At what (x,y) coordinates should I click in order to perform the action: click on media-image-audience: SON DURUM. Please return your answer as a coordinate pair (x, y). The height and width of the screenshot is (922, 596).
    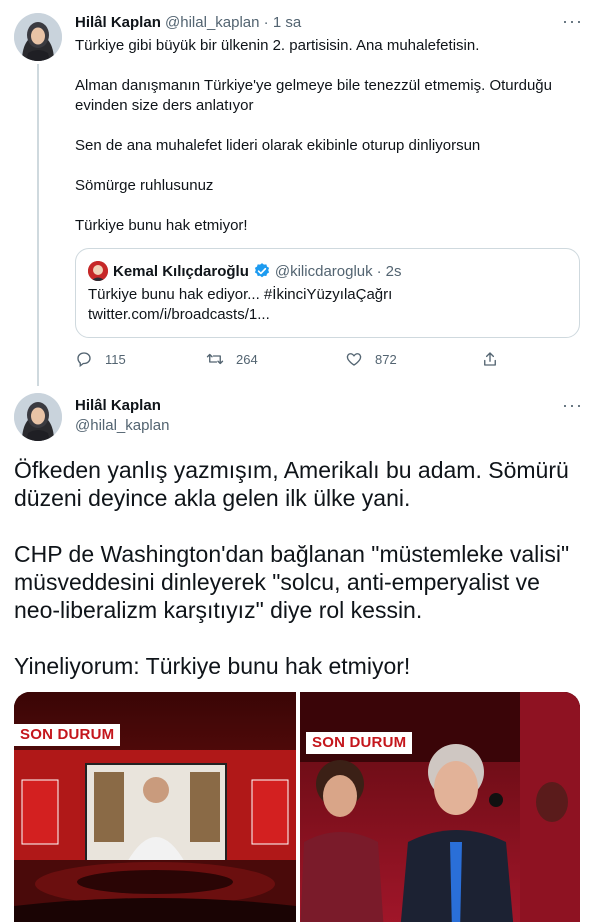
    Looking at the image, I should click on (440, 807).